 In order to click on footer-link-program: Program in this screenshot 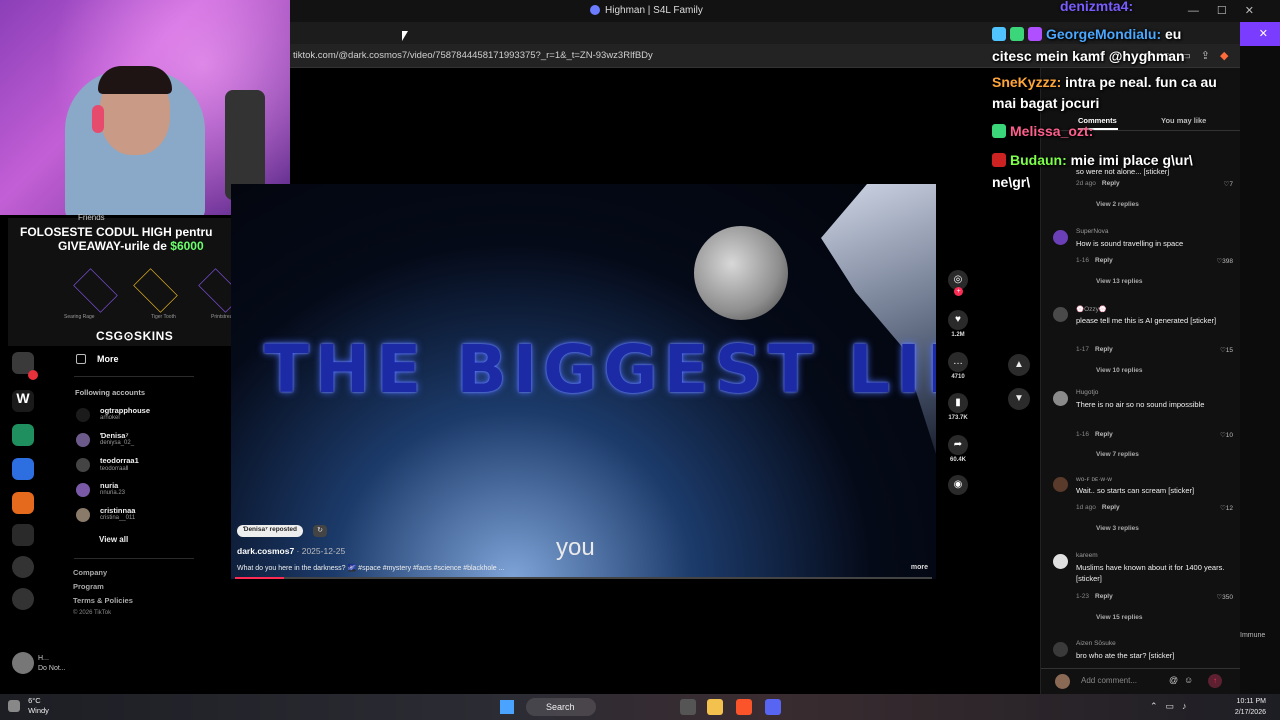, I will do `click(88, 586)`.